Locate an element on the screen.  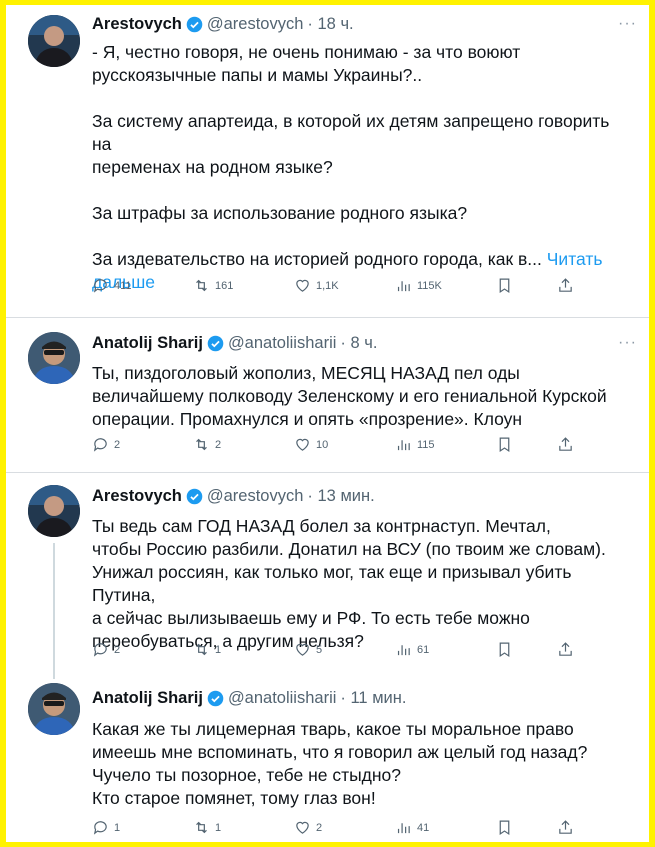
views-count: 115K is located at coordinates (429, 285).